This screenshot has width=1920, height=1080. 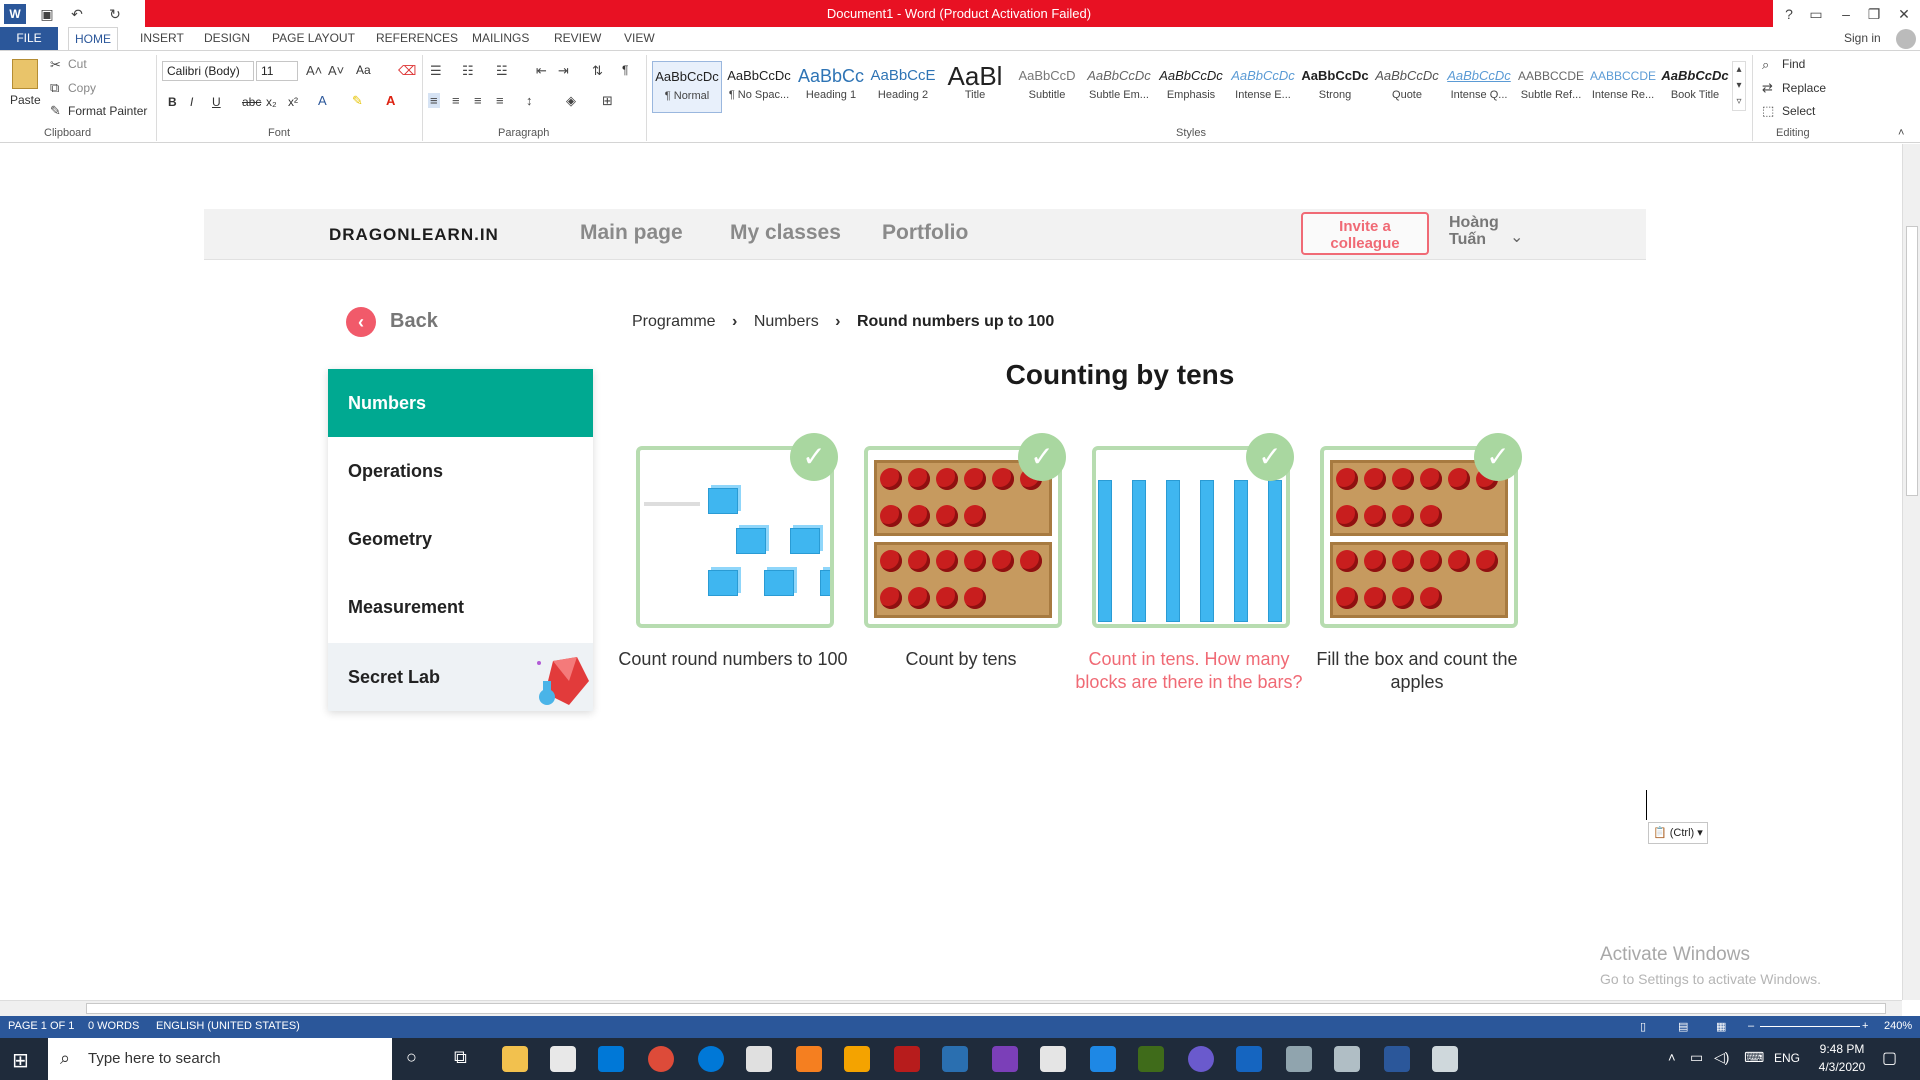 What do you see at coordinates (113, 1026) in the screenshot?
I see `word-count: 0 WORDS` at bounding box center [113, 1026].